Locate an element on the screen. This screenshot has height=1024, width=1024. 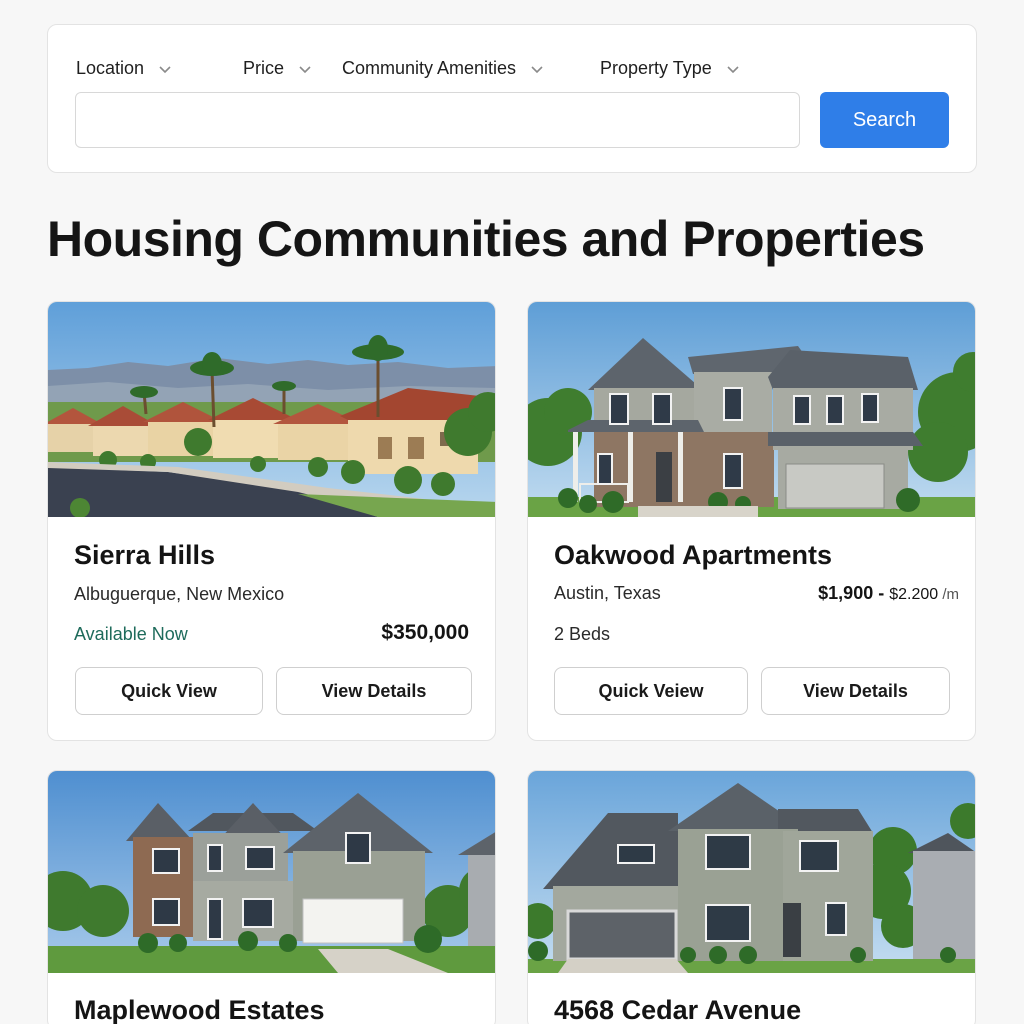
price-range: $1,900 - $2.200 /m is located at coordinates (888, 593).